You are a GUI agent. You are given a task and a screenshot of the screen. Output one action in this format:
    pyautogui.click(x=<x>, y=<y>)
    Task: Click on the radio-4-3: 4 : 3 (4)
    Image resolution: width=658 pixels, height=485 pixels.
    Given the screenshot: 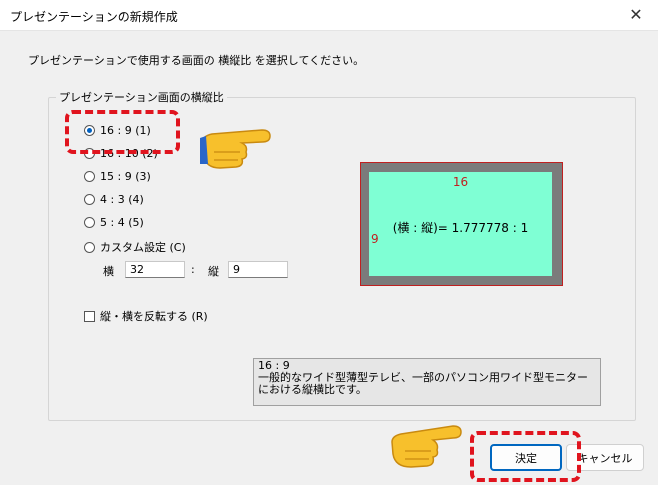 What is the action you would take?
    pyautogui.click(x=114, y=199)
    